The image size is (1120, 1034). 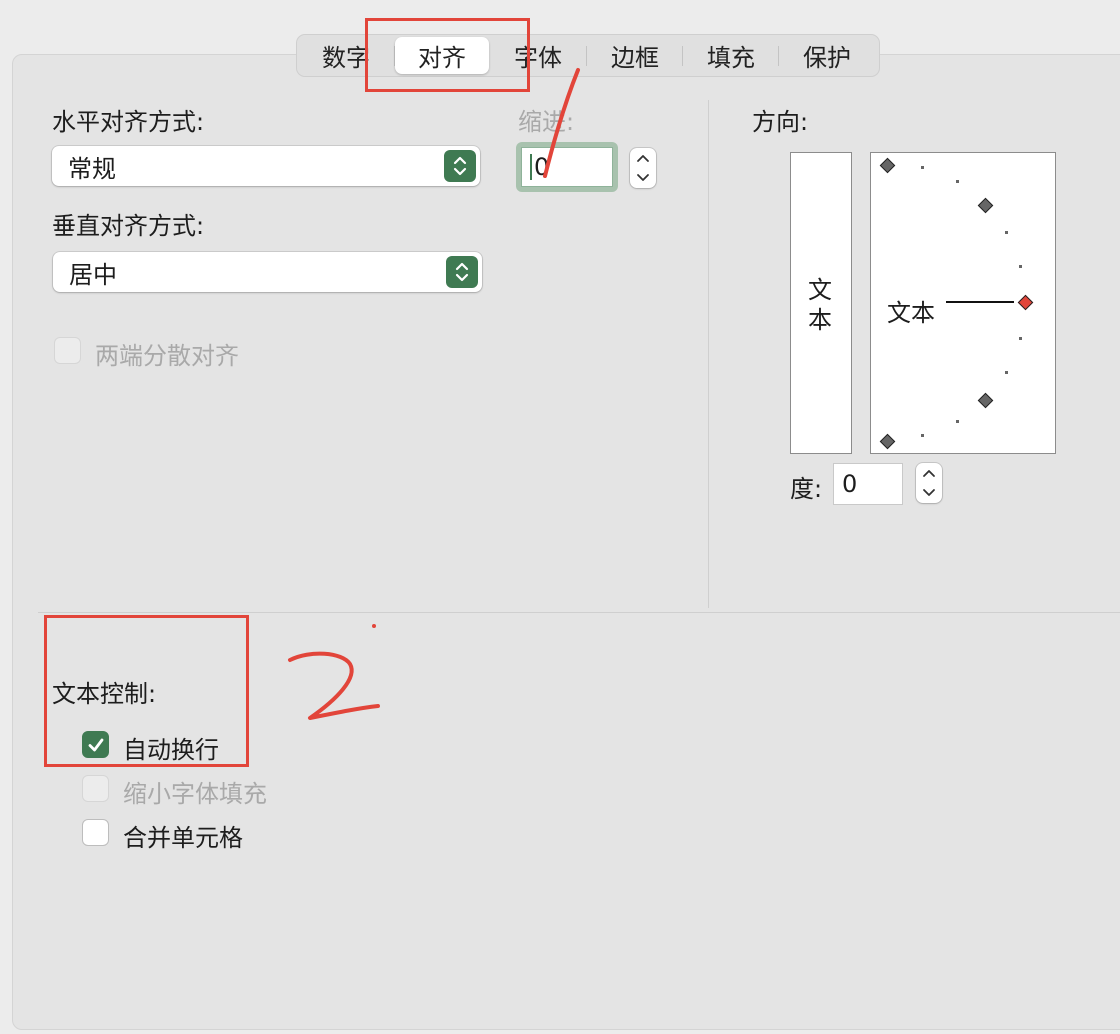 What do you see at coordinates (374, 626) in the screenshot?
I see `annotation-dot` at bounding box center [374, 626].